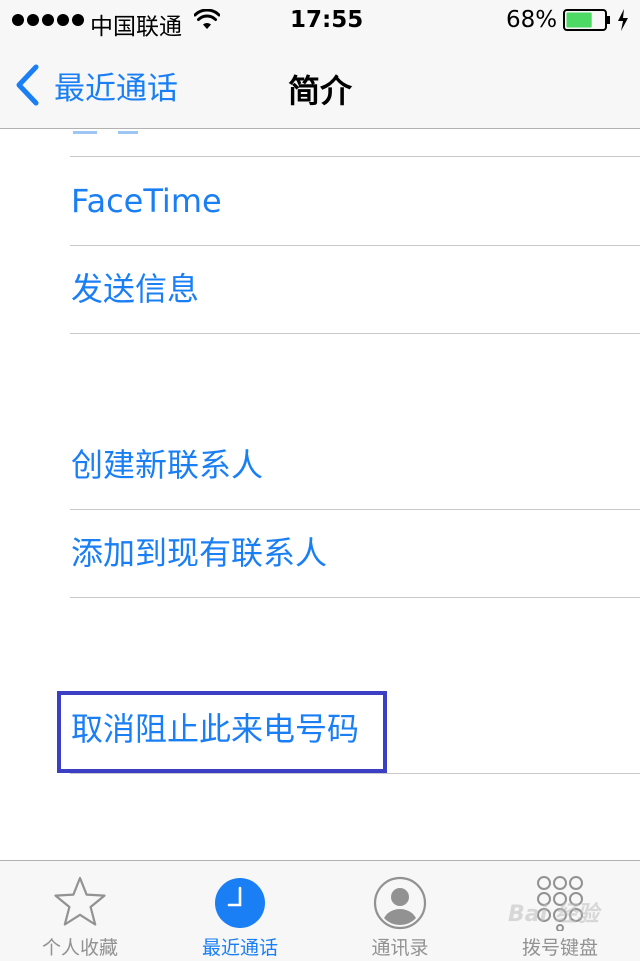 Image resolution: width=640 pixels, height=961 pixels. Describe the element at coordinates (327, 20) in the screenshot. I see `status-time: 17:55` at that location.